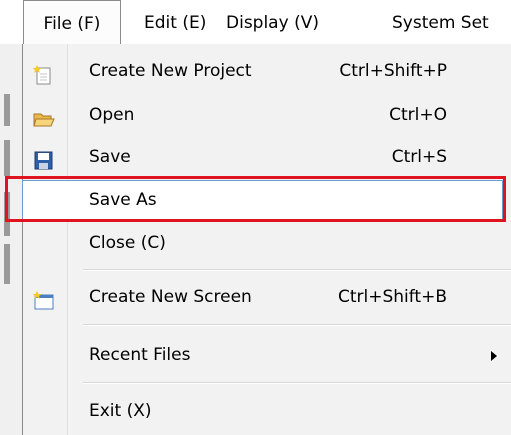  I want to click on menu-item-create-new-screen: Create New Screen Ctrl+Shift+B, so click(267, 297).